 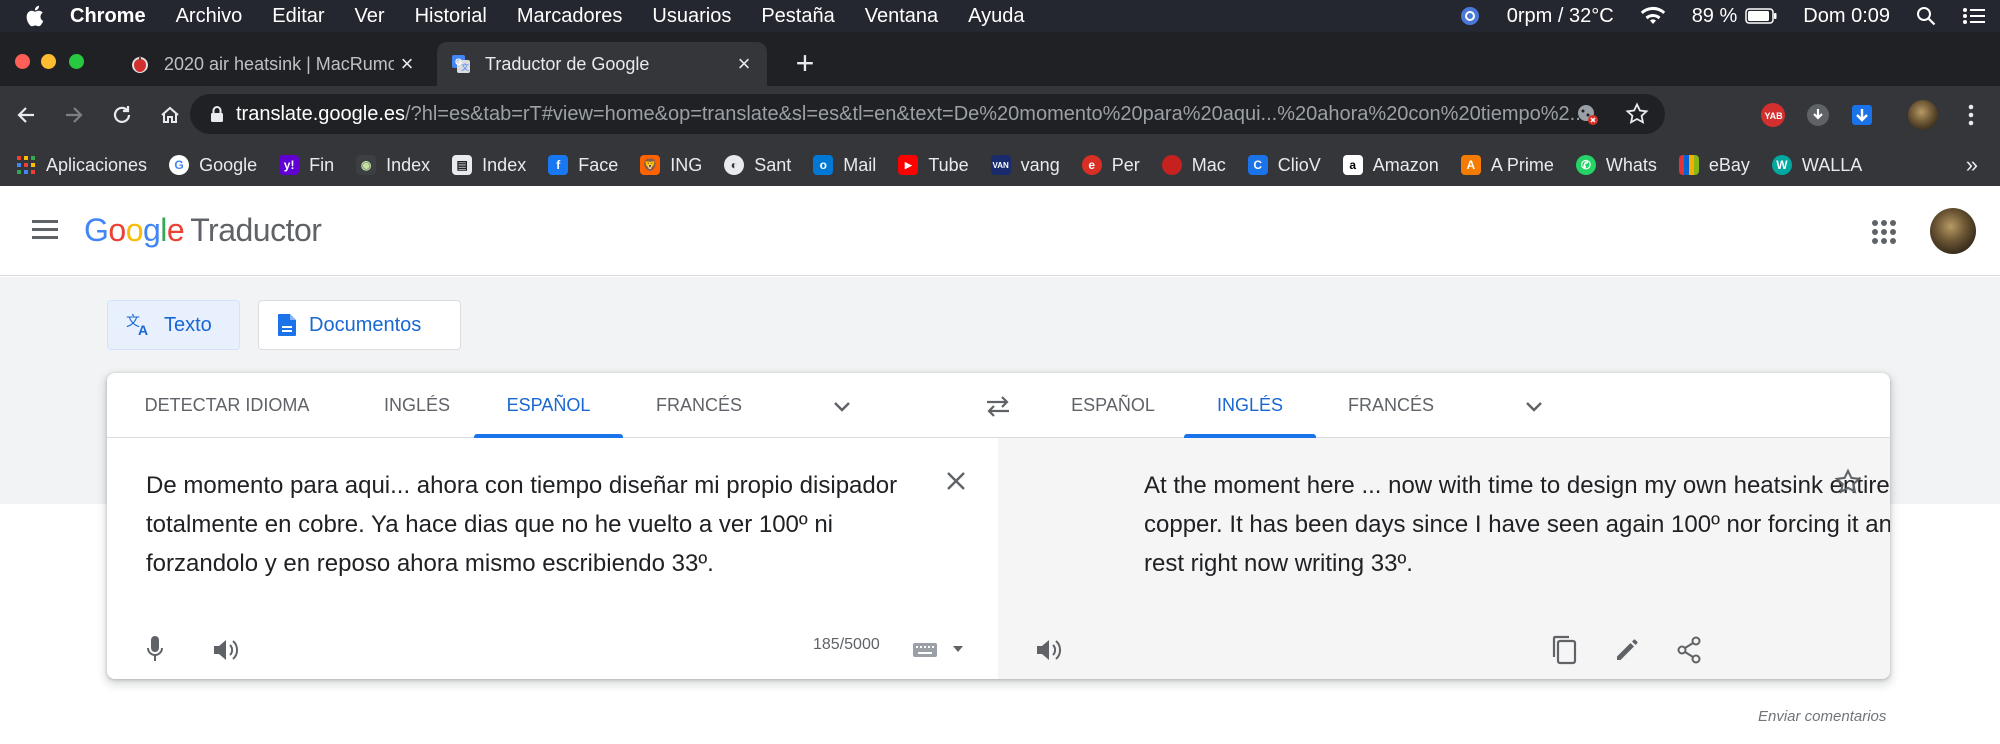 What do you see at coordinates (570, 16) in the screenshot?
I see `menu-marcadores: Marcadores` at bounding box center [570, 16].